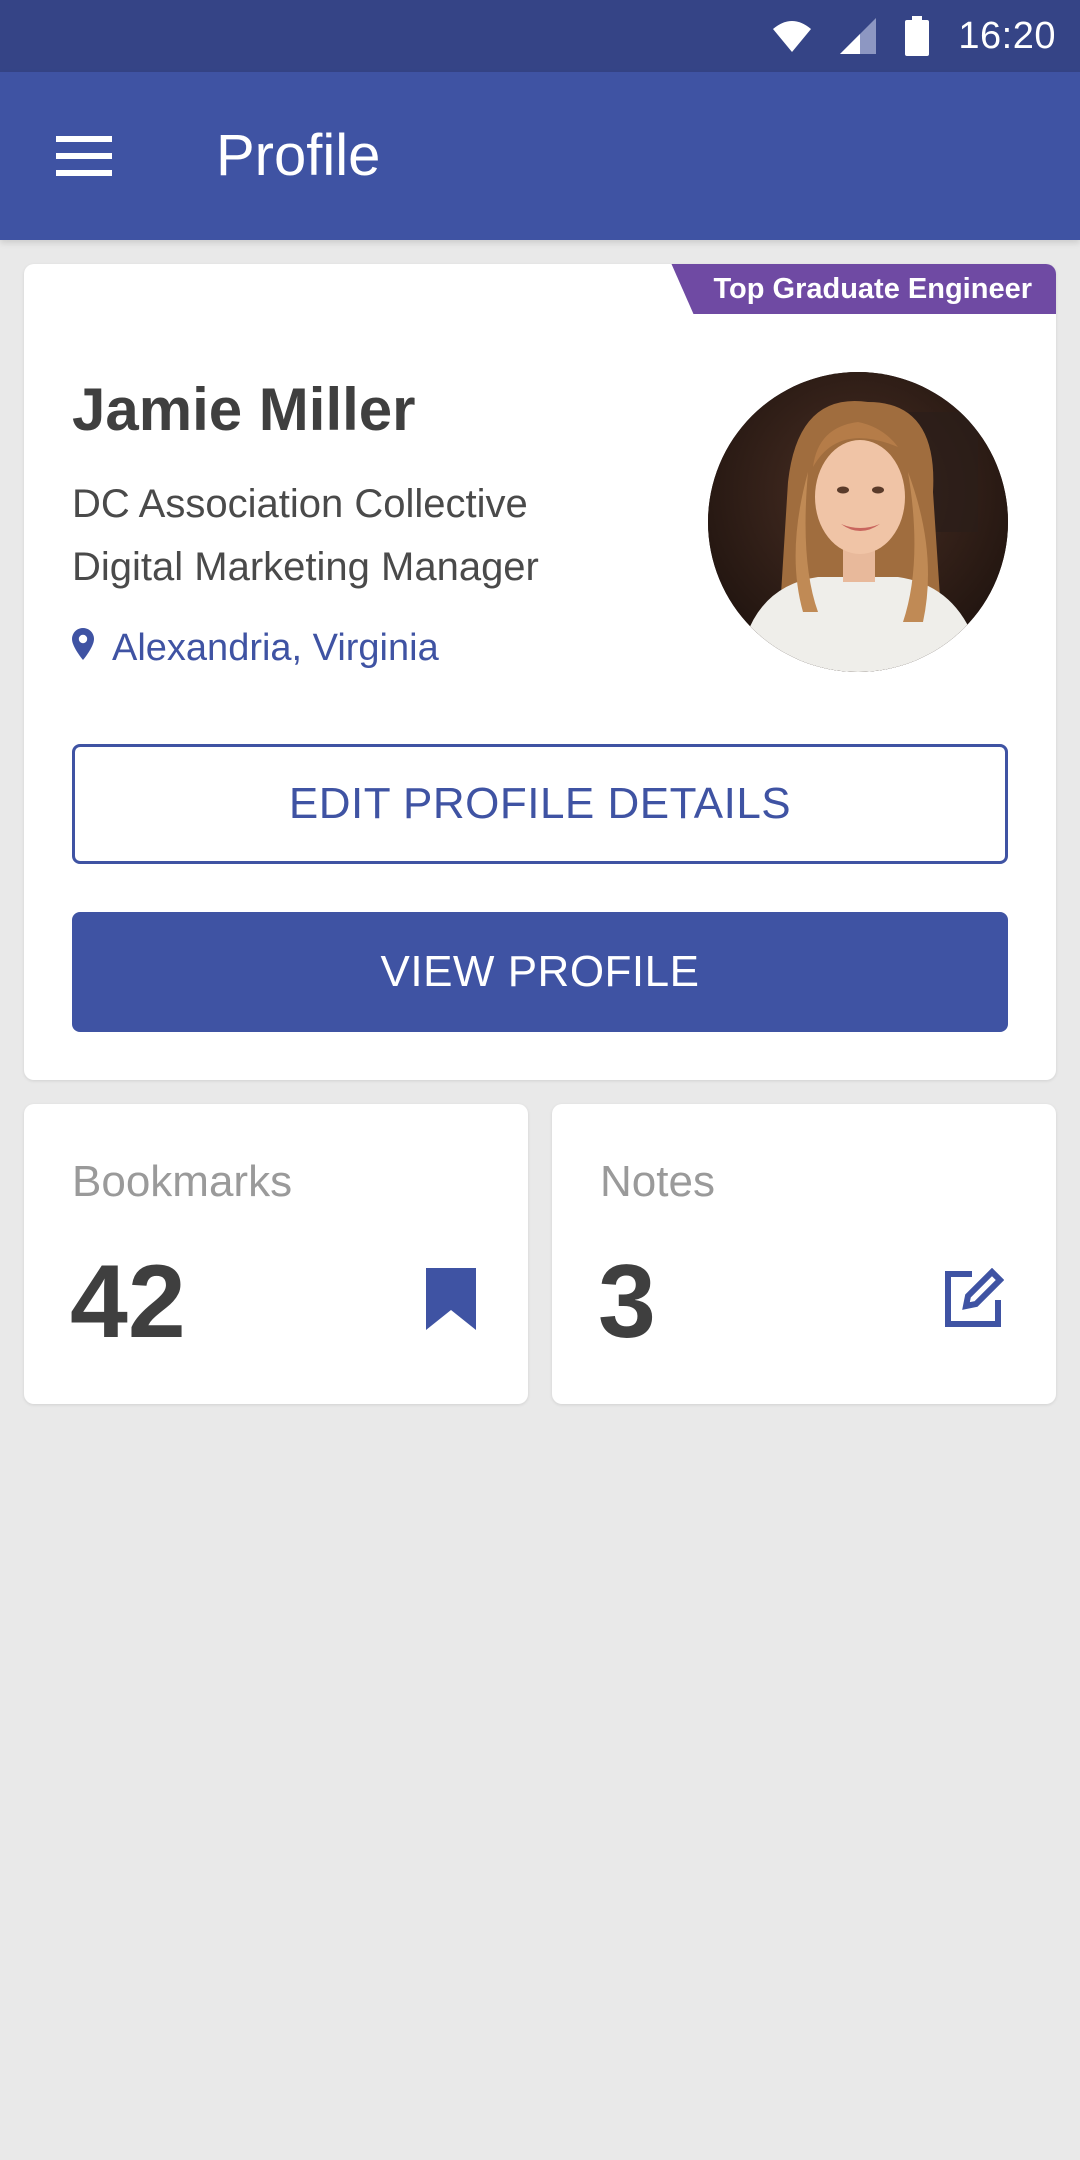 This screenshot has height=2160, width=1080. Describe the element at coordinates (540, 156) in the screenshot. I see `app-bar: Profile` at that location.